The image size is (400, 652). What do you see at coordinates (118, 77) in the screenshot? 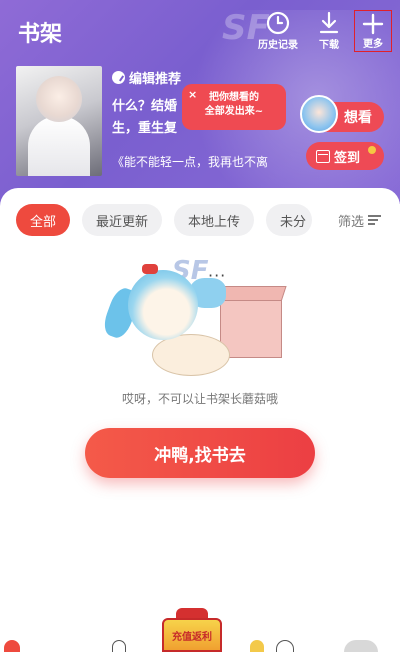
I see `check-icon` at bounding box center [118, 77].